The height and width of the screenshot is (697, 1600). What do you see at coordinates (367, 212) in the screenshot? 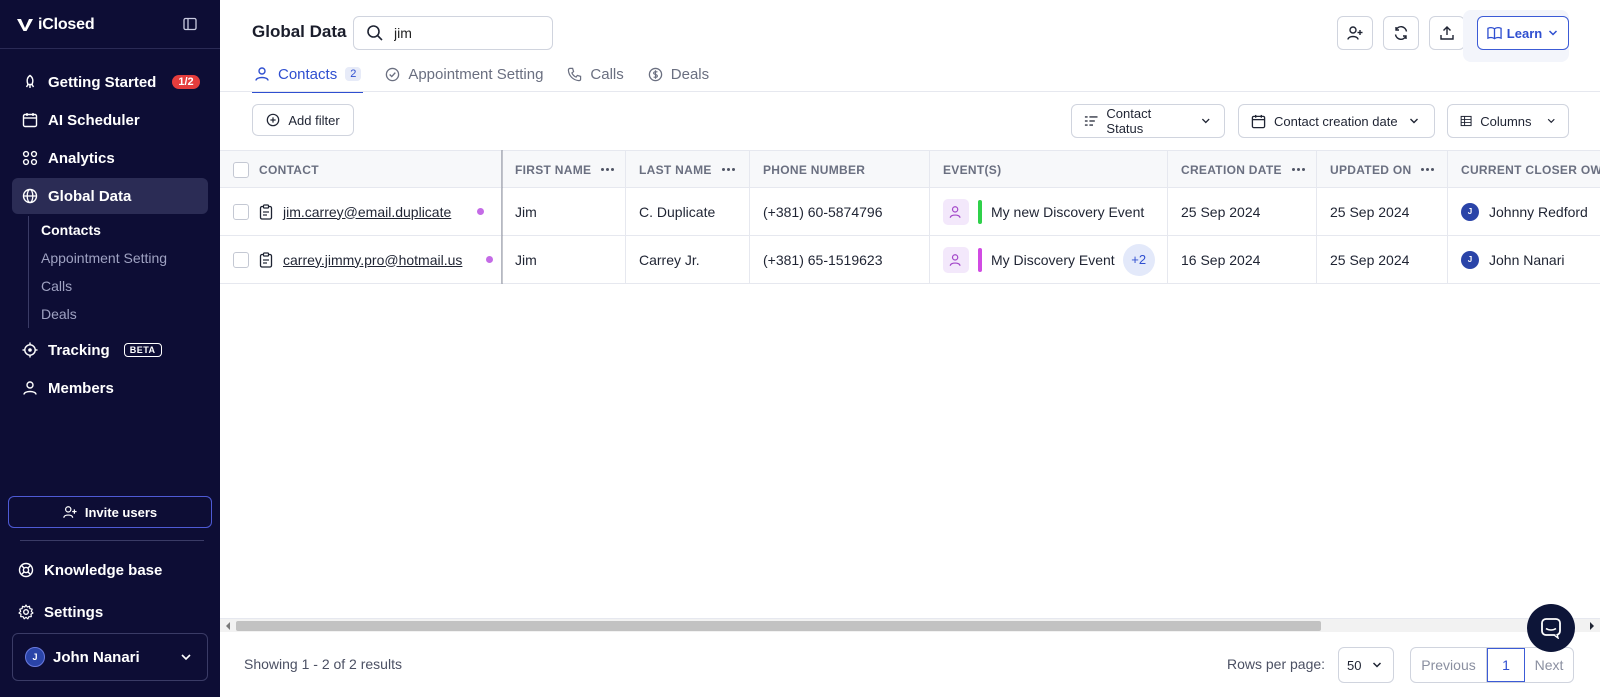
I see `contact-email-link: jim.carrey@email.duplicate` at bounding box center [367, 212].